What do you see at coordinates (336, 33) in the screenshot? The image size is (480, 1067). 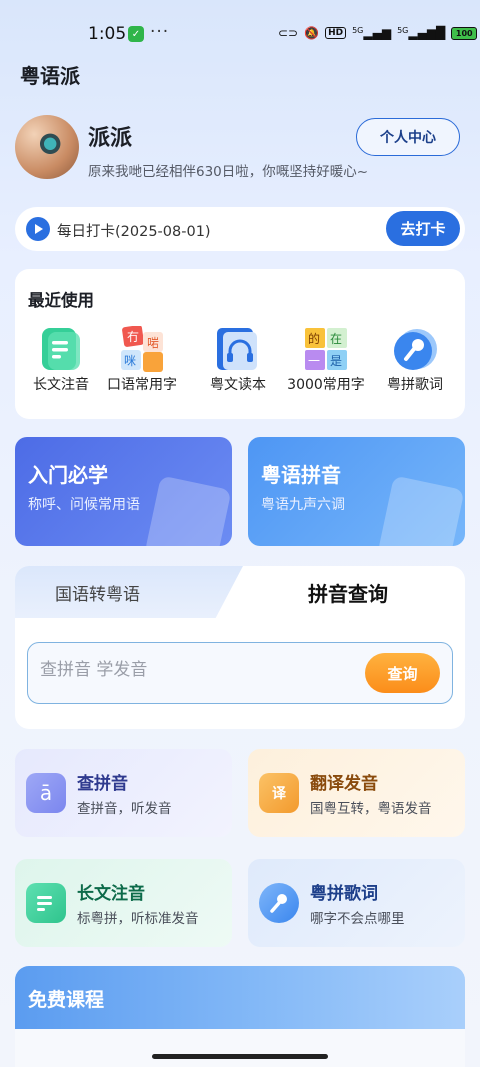 I see `hd-label: HD` at bounding box center [336, 33].